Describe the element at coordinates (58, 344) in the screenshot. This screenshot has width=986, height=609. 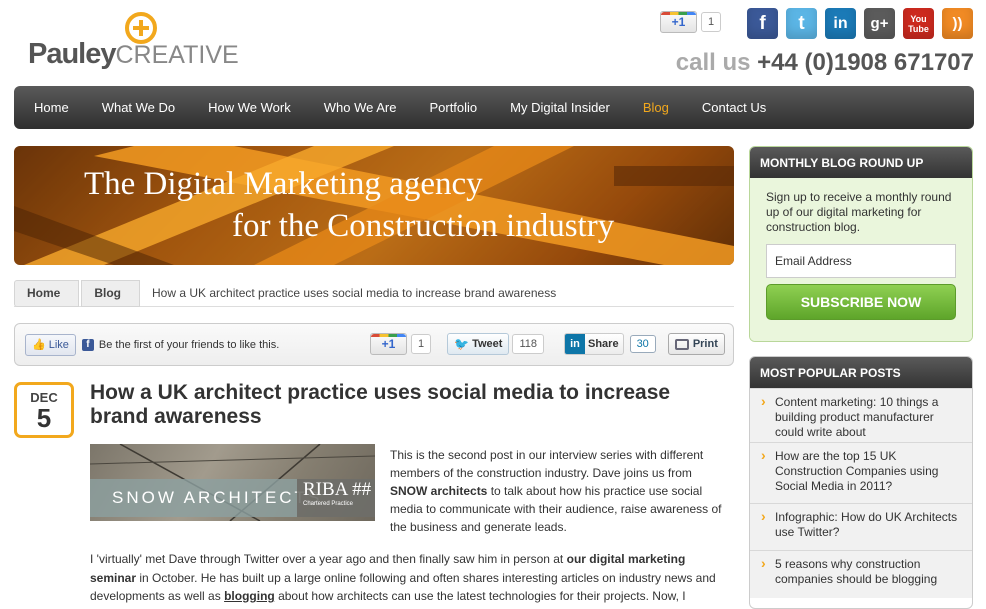
I see `like-label: Like` at that location.